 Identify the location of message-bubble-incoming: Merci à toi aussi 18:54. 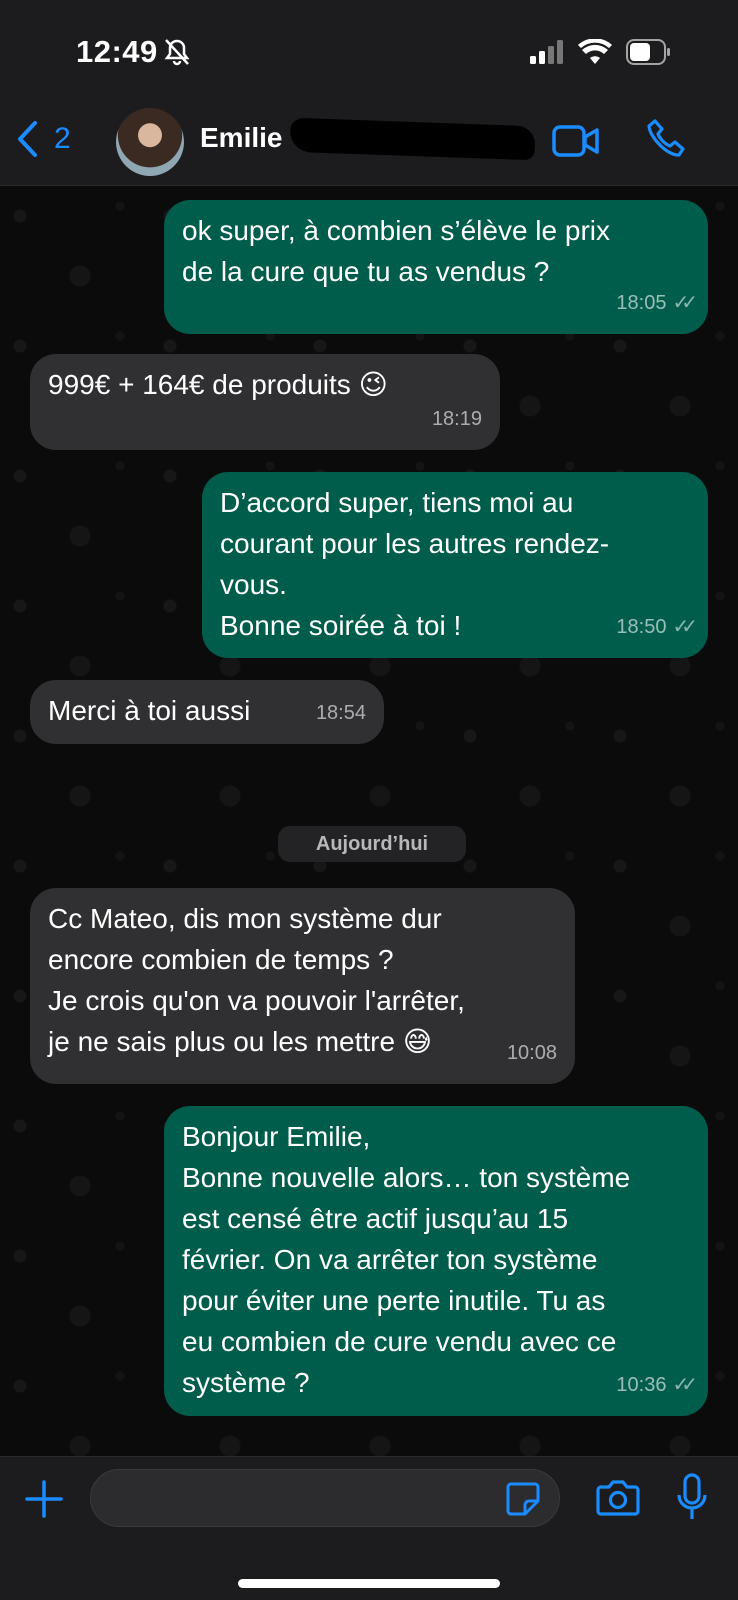
(207, 712).